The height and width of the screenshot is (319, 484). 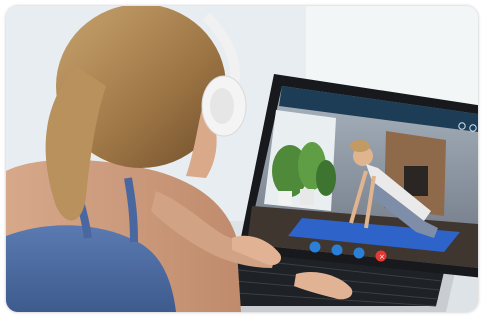 I want to click on camera-button, so click(x=337, y=250).